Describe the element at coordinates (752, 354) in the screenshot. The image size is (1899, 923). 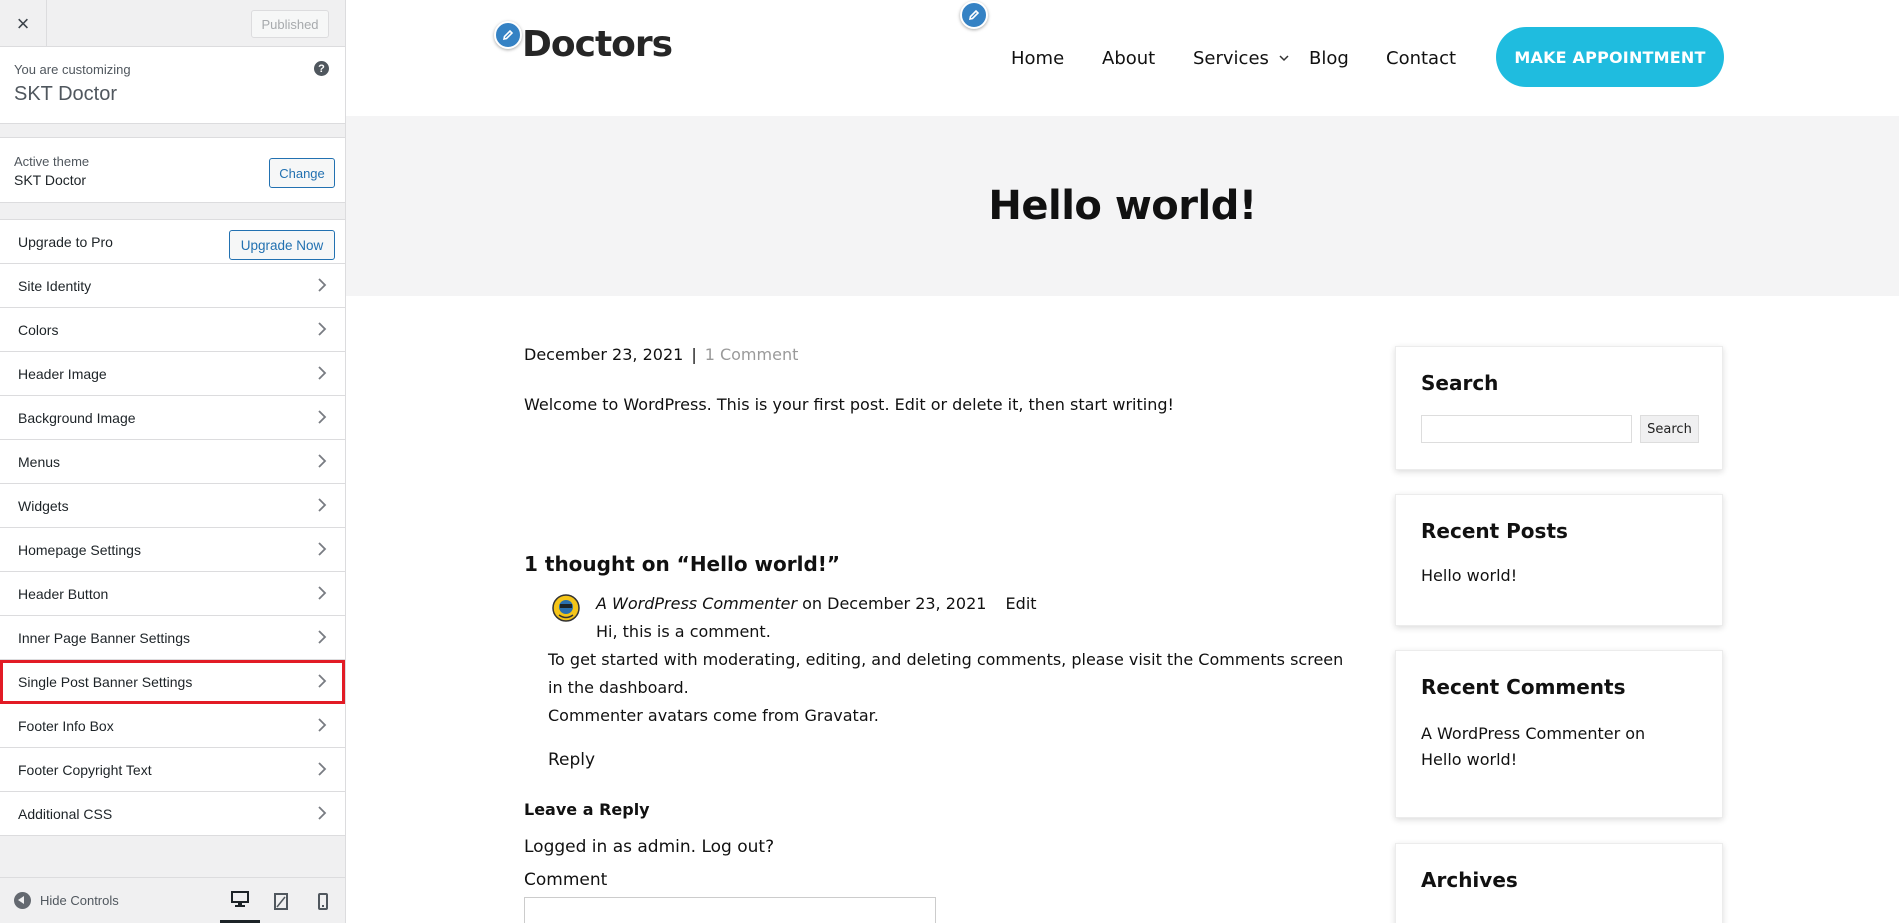
I see `comment-count-link: 1 Comment` at that location.